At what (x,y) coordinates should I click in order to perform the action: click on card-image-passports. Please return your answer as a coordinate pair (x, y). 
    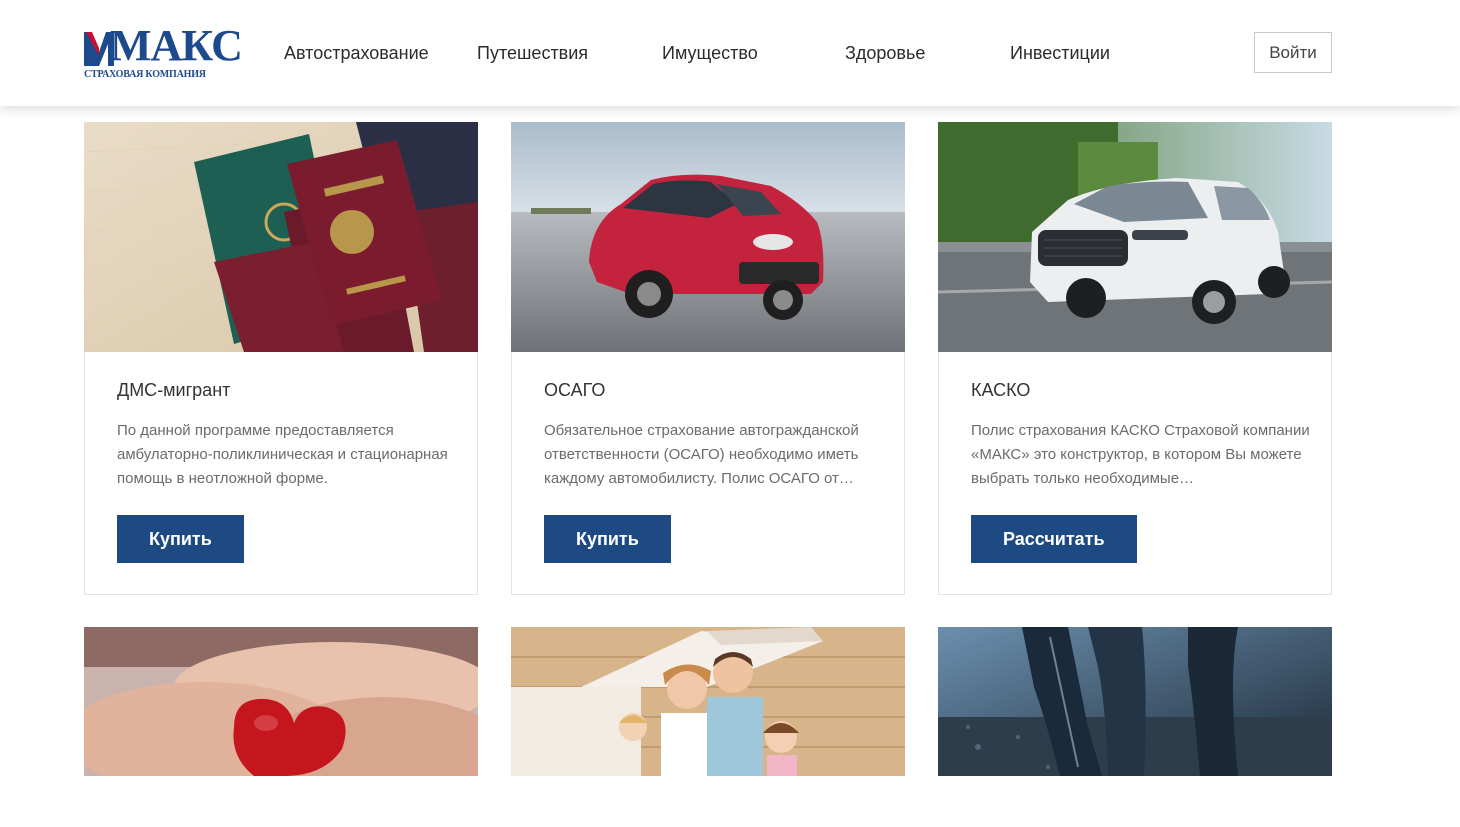
    Looking at the image, I should click on (281, 237).